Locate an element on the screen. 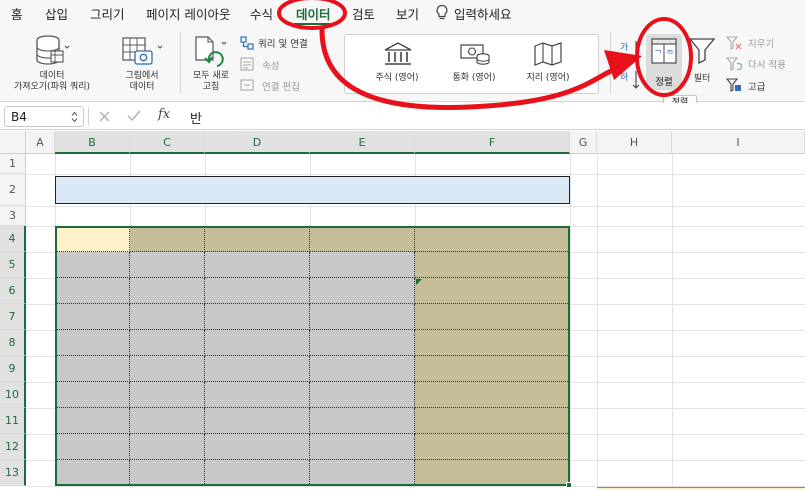  row-header-9: 9 is located at coordinates (13, 369).